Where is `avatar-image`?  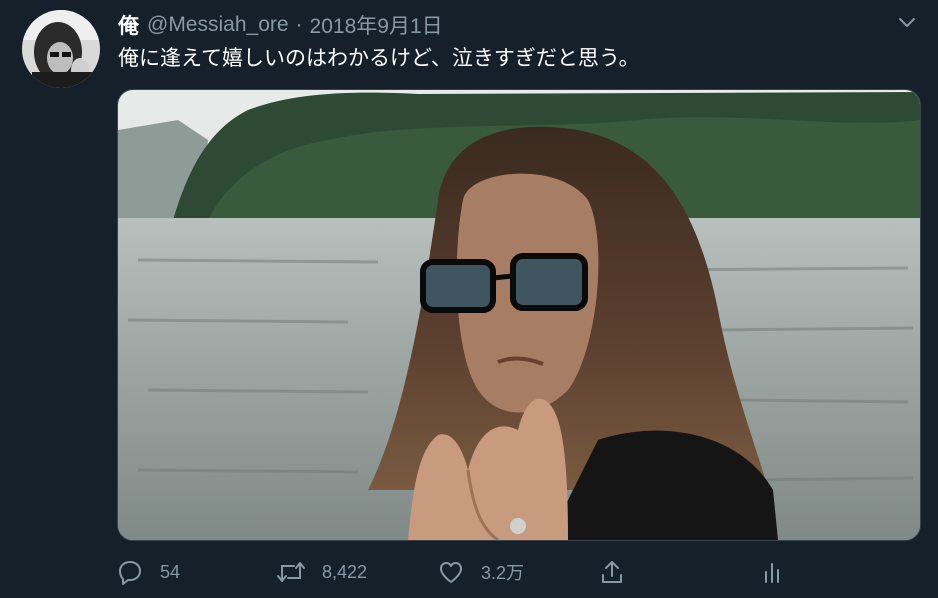
avatar-image is located at coordinates (61, 49).